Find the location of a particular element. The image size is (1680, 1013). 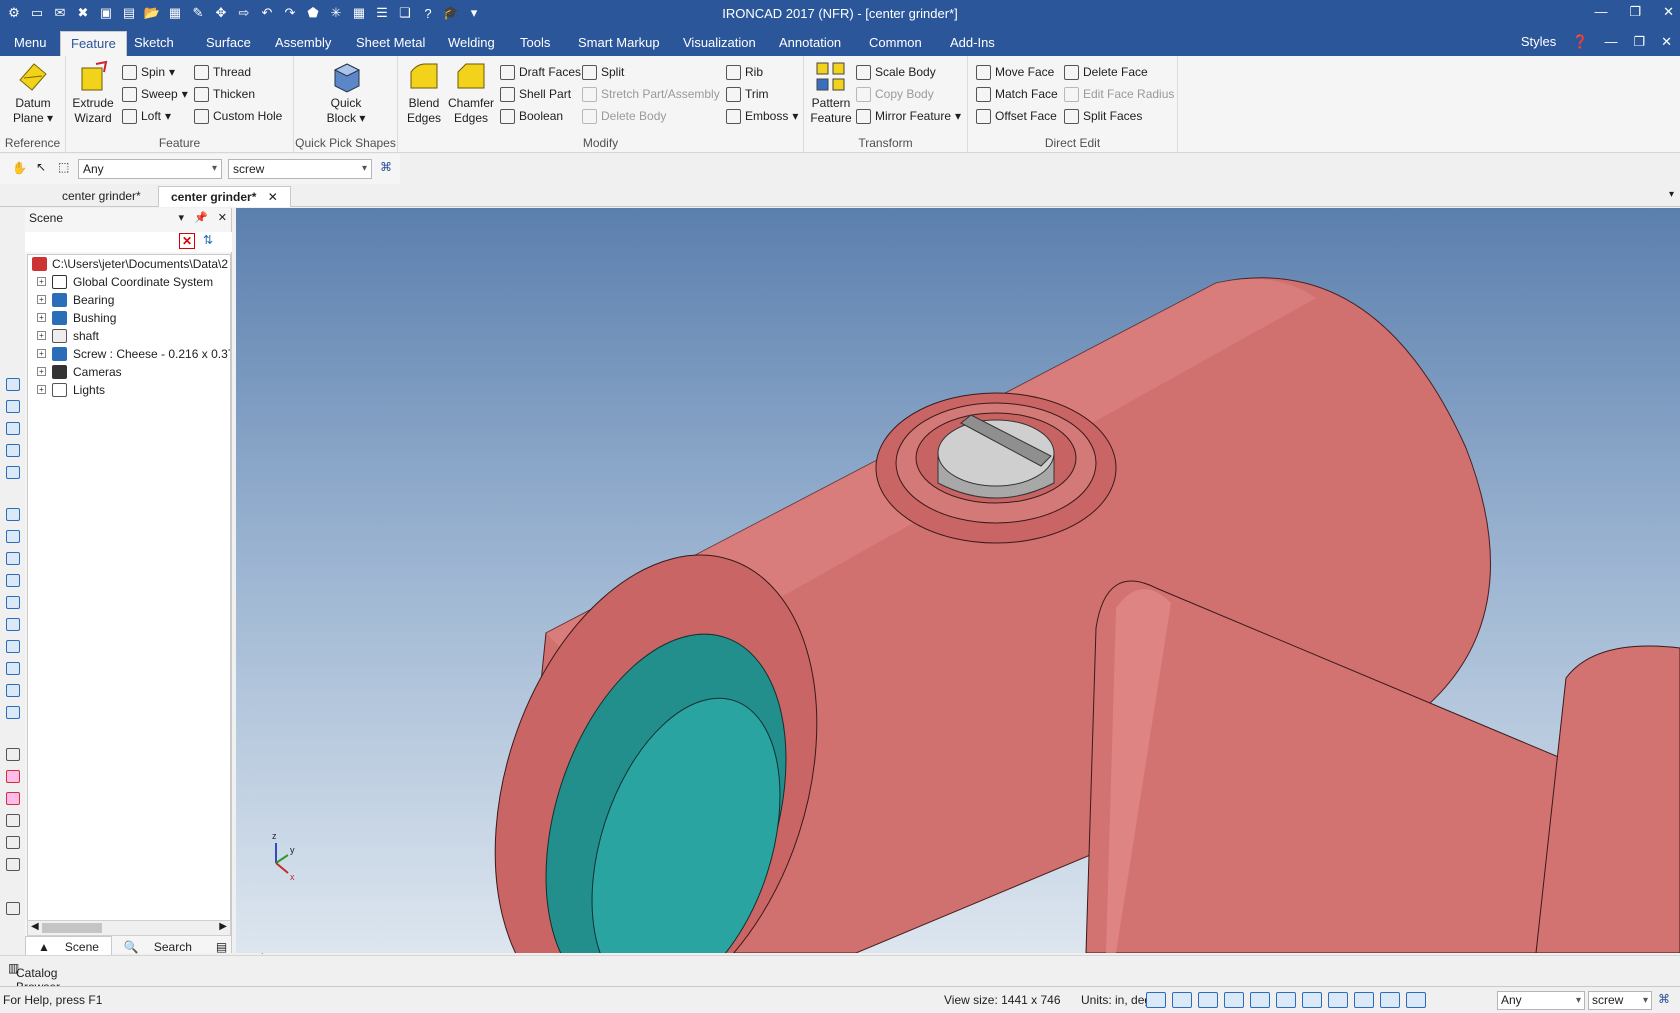

minimize-doc-icon: — is located at coordinates (1610, 42).